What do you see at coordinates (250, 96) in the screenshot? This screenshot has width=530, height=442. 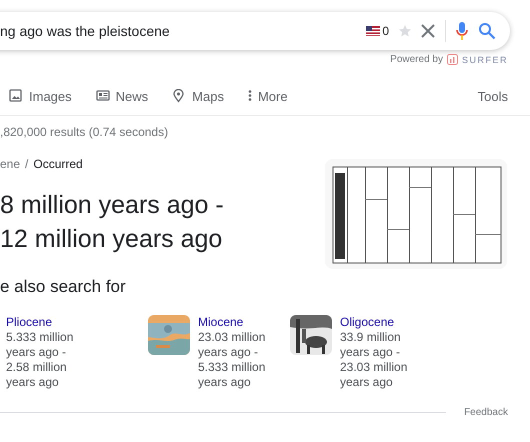 I see `more-icon` at bounding box center [250, 96].